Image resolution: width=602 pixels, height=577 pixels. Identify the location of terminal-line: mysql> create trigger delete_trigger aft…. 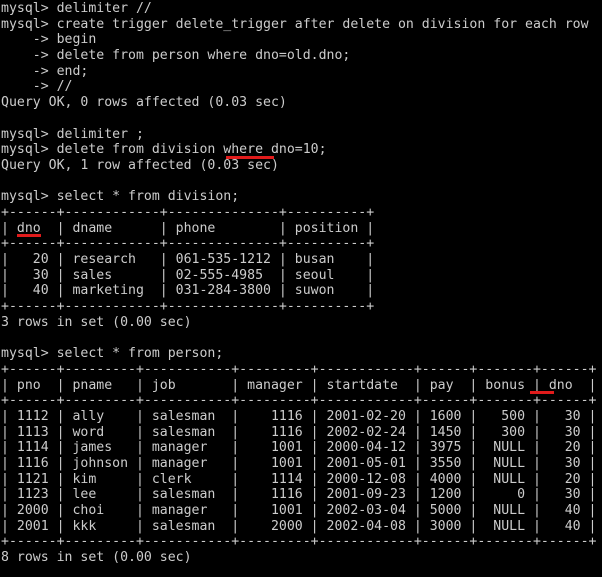
(295, 24).